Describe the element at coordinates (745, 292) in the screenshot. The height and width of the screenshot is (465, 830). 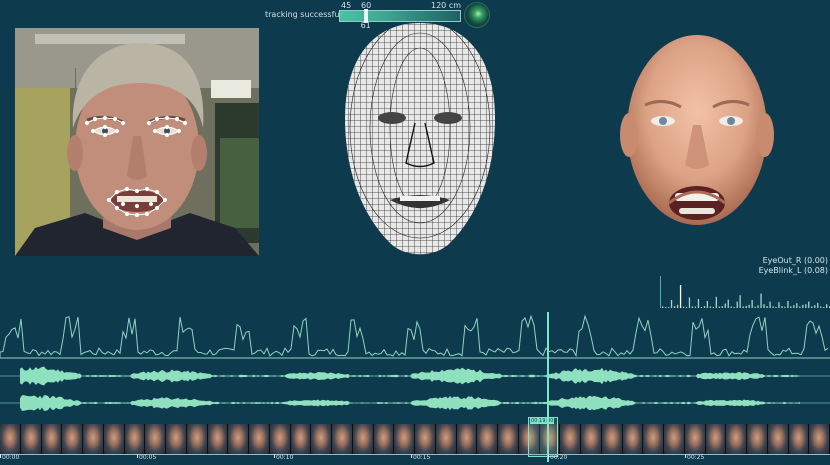
I see `blendshape-bars` at that location.